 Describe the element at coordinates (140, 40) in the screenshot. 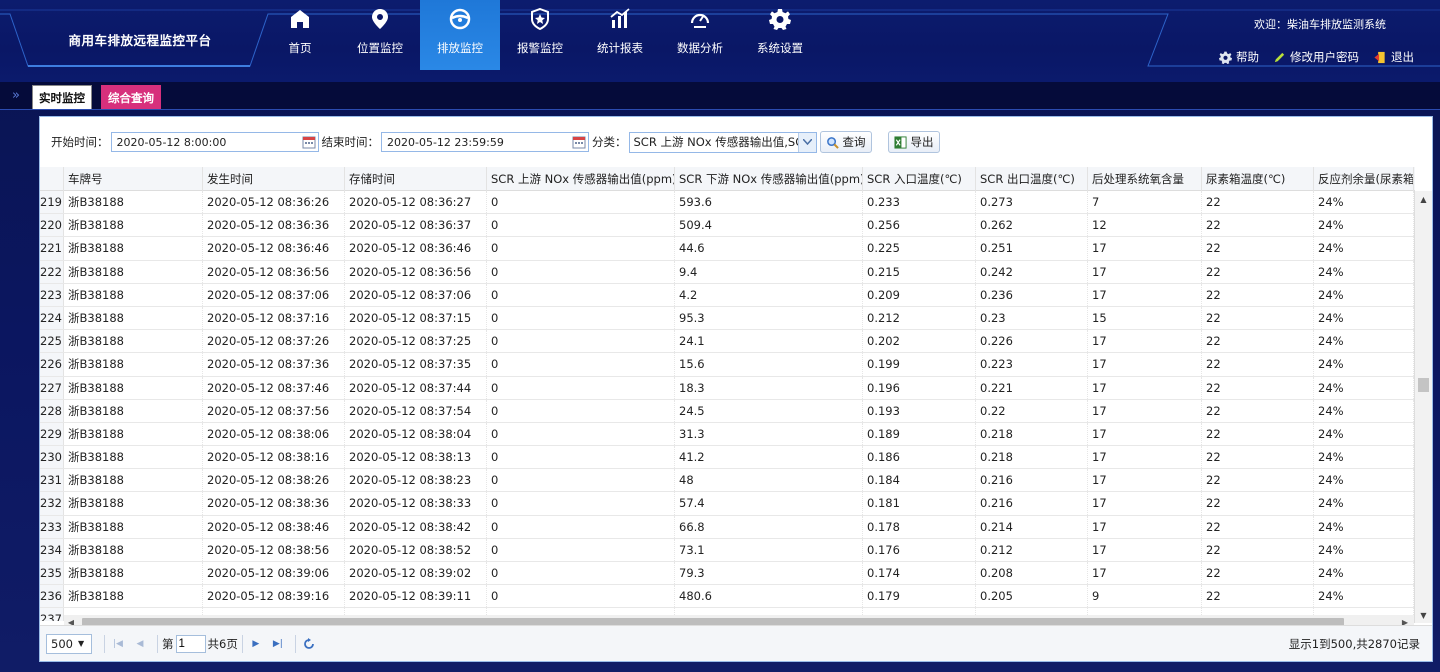

I see `app-title: 商用车排放远程监控平台` at that location.